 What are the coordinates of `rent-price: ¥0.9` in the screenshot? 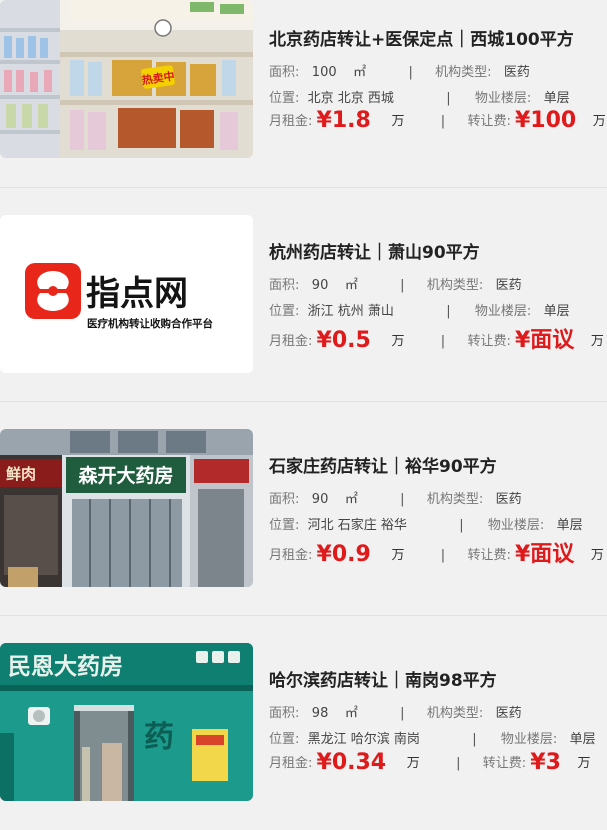 It's located at (343, 554).